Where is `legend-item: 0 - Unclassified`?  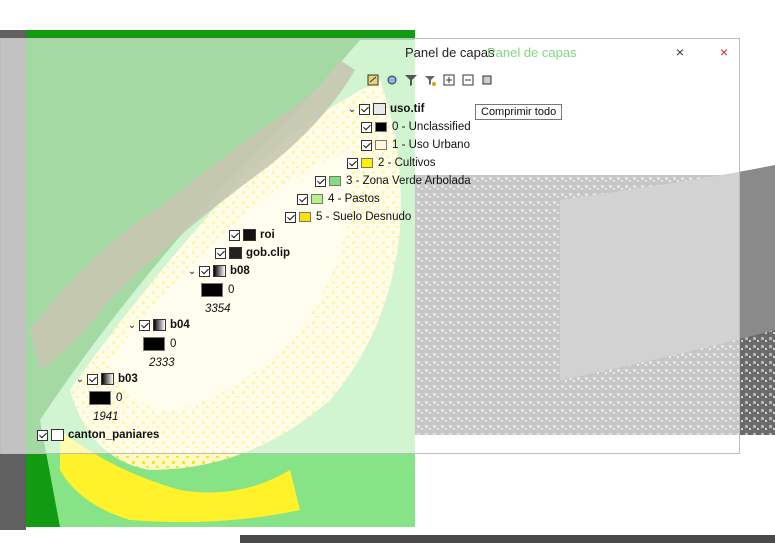 legend-item: 0 - Unclassified is located at coordinates (416, 127).